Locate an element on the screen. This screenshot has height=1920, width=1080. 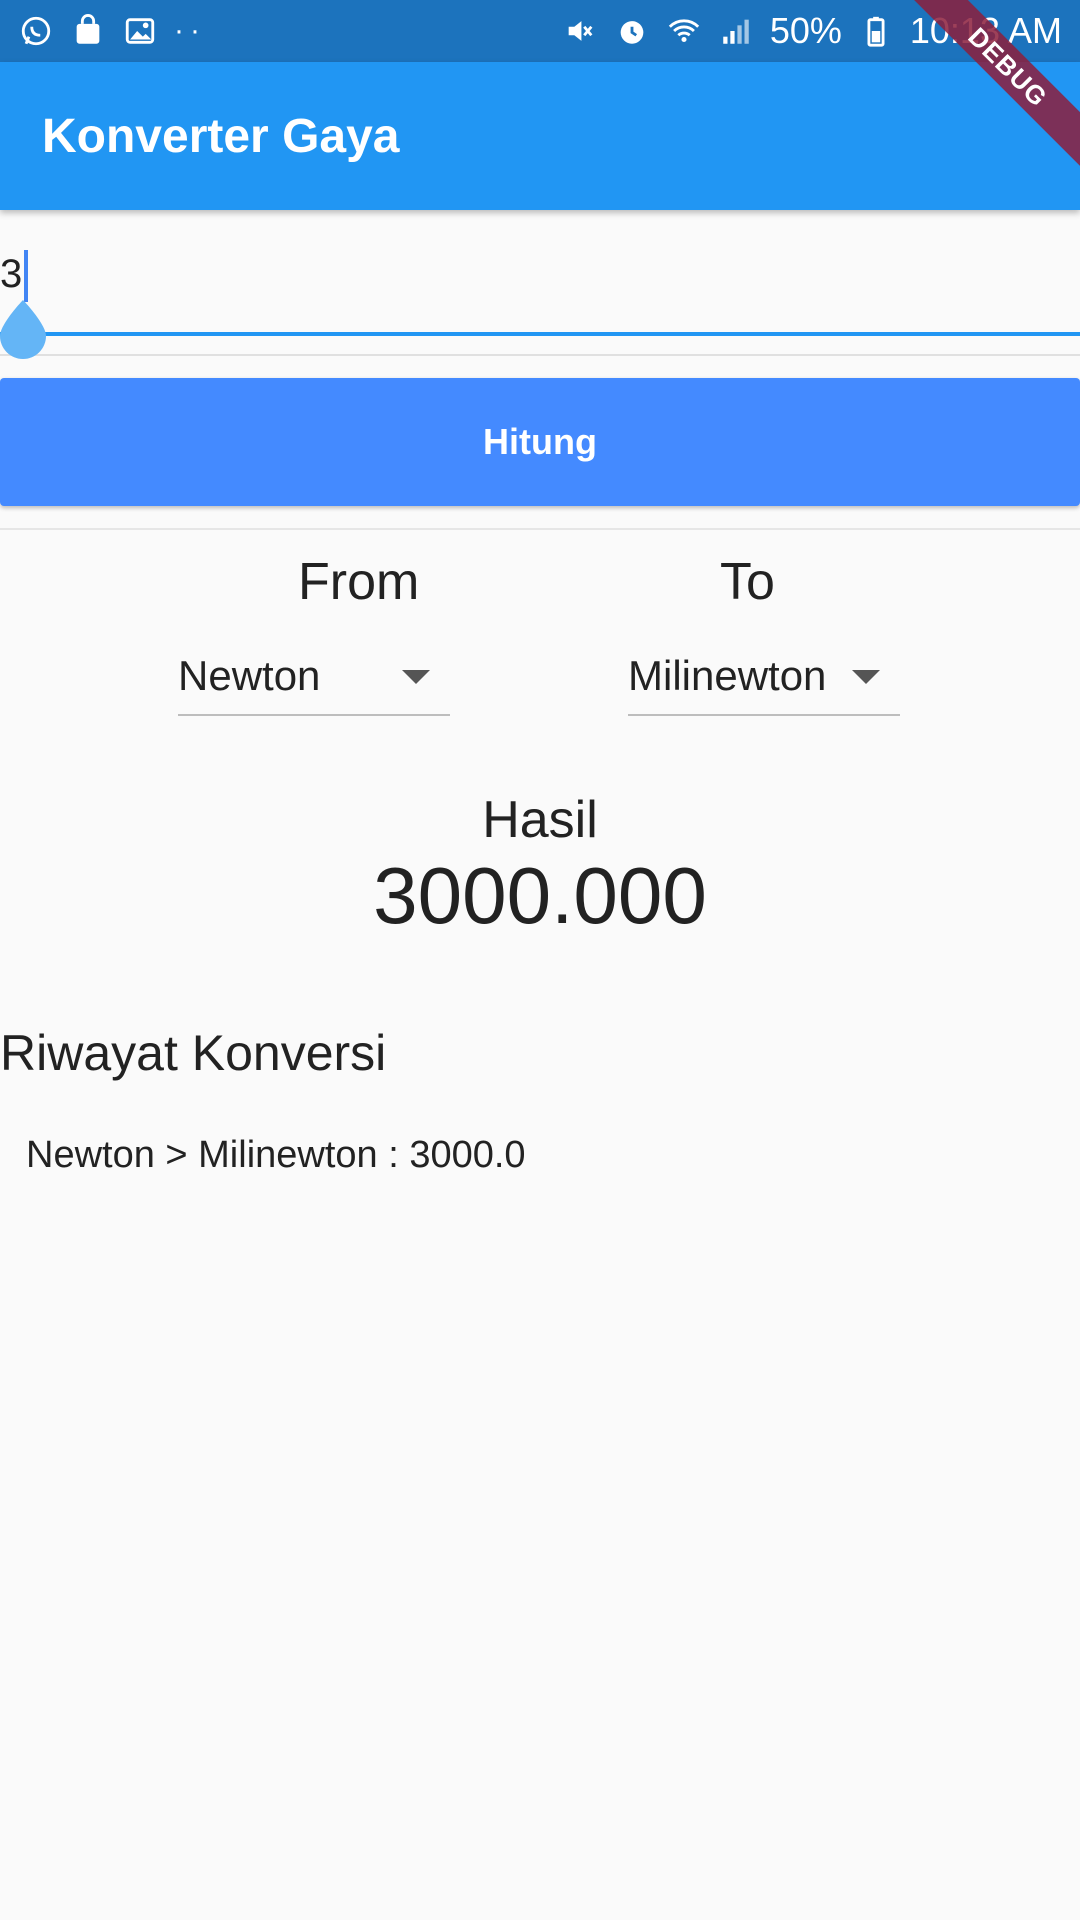
from-unit-dropdown: Newton is located at coordinates (314, 678).